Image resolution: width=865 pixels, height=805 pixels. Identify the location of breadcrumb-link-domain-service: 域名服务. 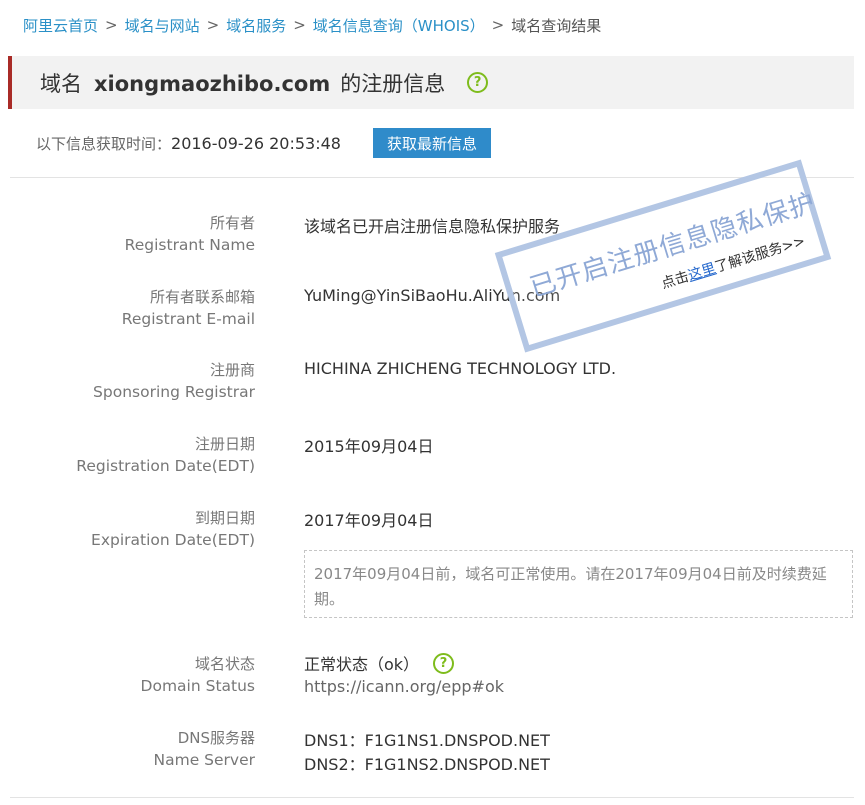
(256, 25).